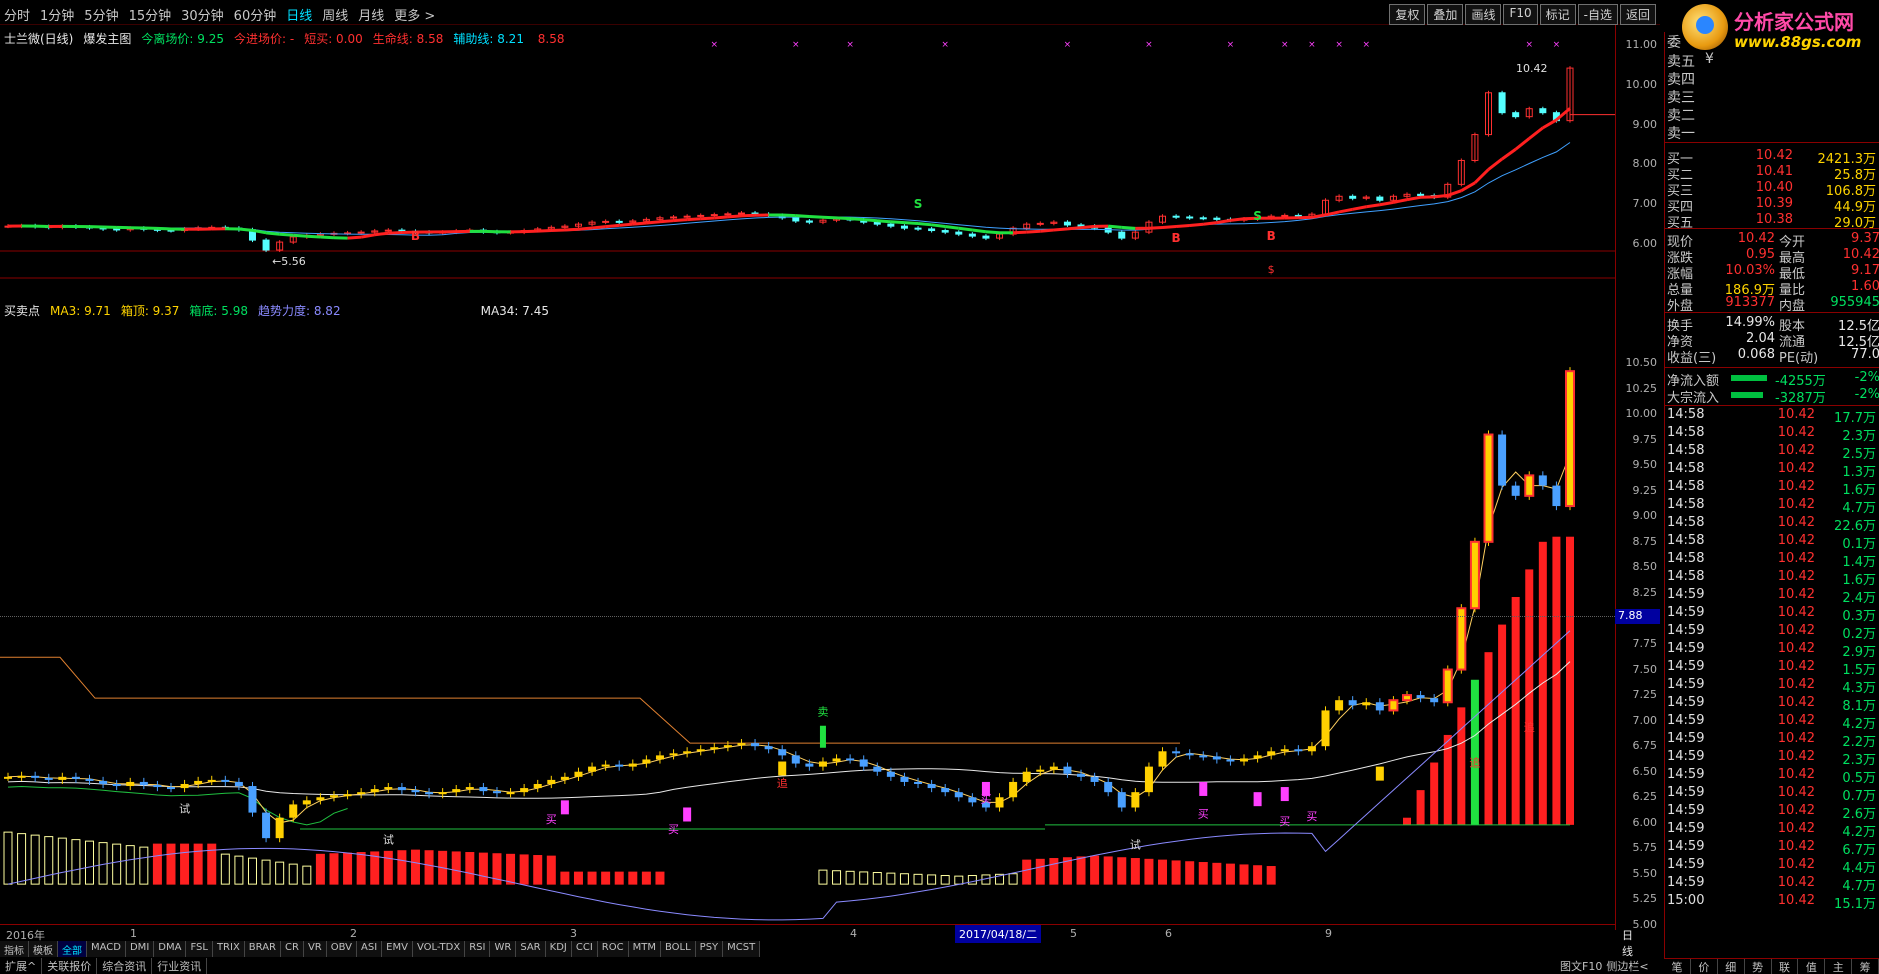 Image resolution: width=1879 pixels, height=974 pixels. Describe the element at coordinates (180, 966) in the screenshot. I see `bottom-tab: 行业资讯` at that location.